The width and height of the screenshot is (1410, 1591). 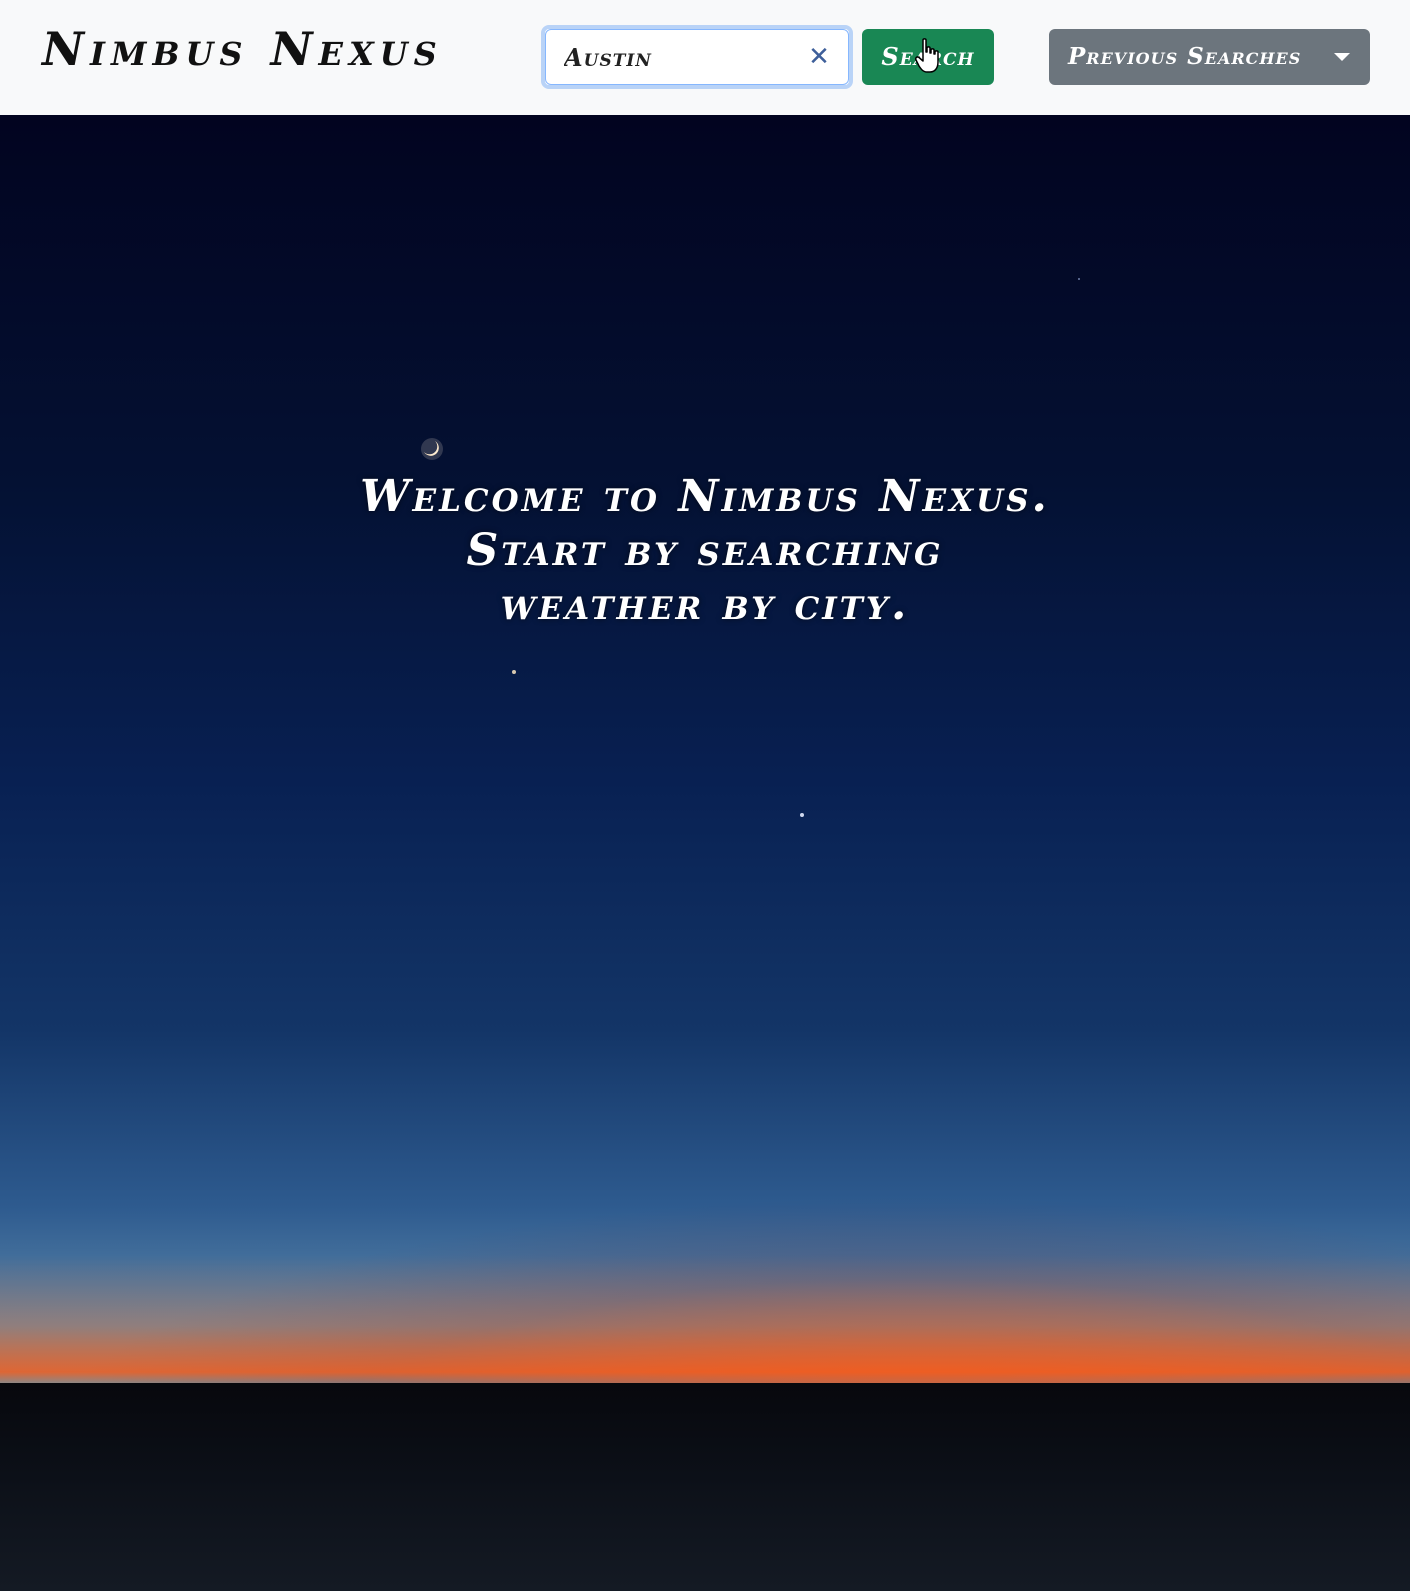 I want to click on sea, so click(x=705, y=1487).